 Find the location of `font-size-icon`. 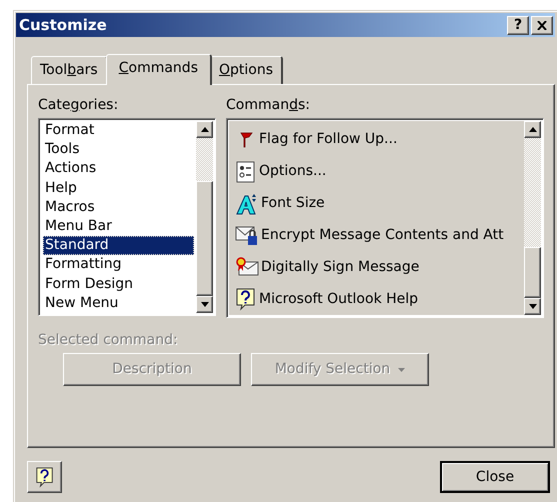

font-size-icon is located at coordinates (247, 204).